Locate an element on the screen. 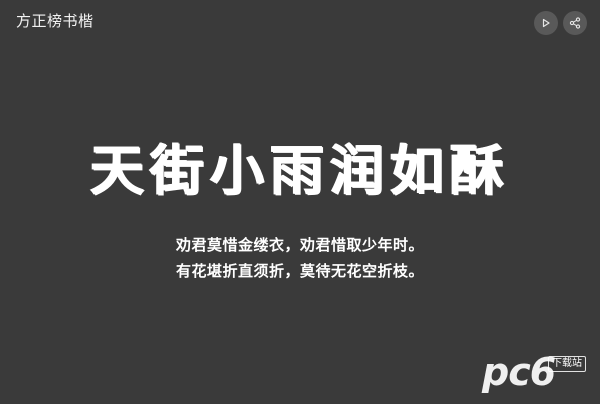 Image resolution: width=600 pixels, height=404 pixels. font-preview-headline: 天街小雨润如酥 is located at coordinates (300, 170).